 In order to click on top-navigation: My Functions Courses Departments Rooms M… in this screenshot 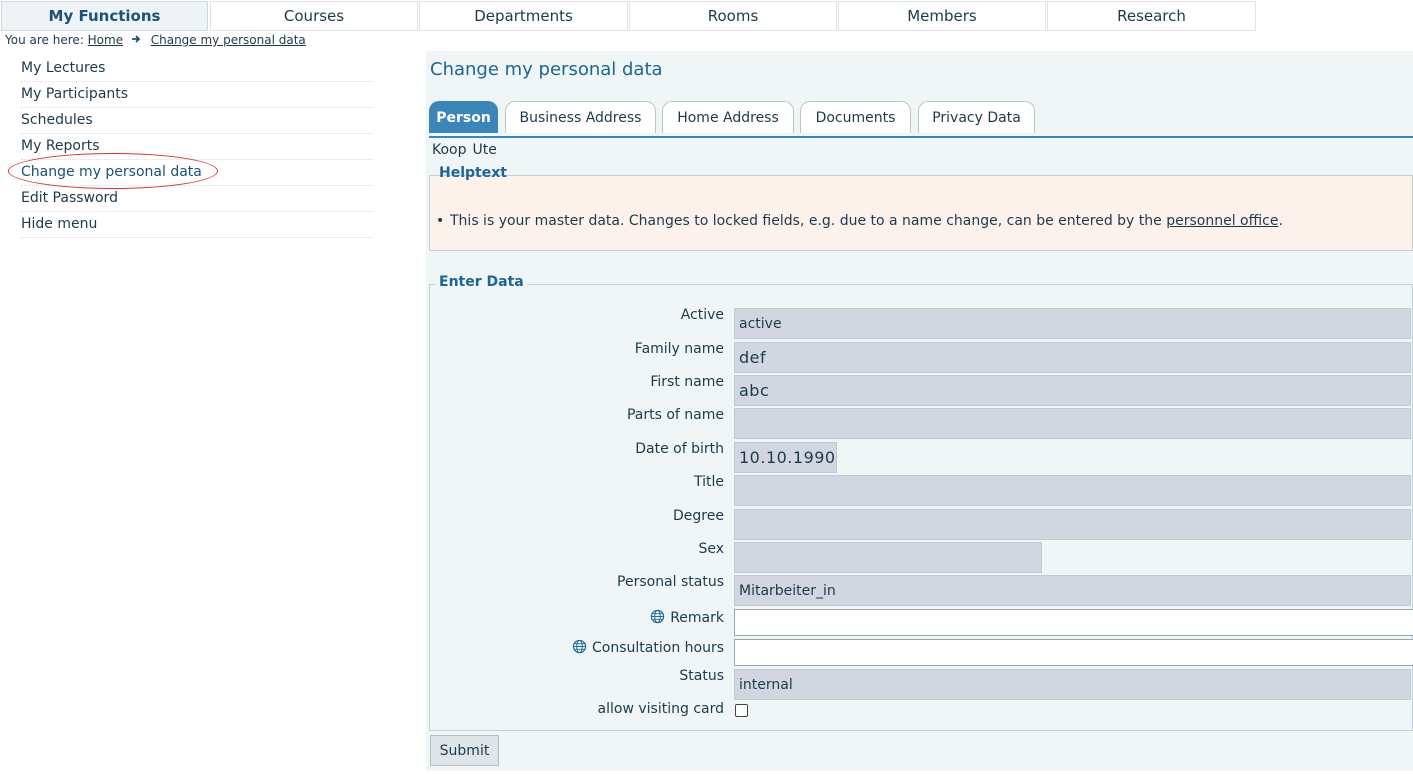, I will do `click(706, 15)`.